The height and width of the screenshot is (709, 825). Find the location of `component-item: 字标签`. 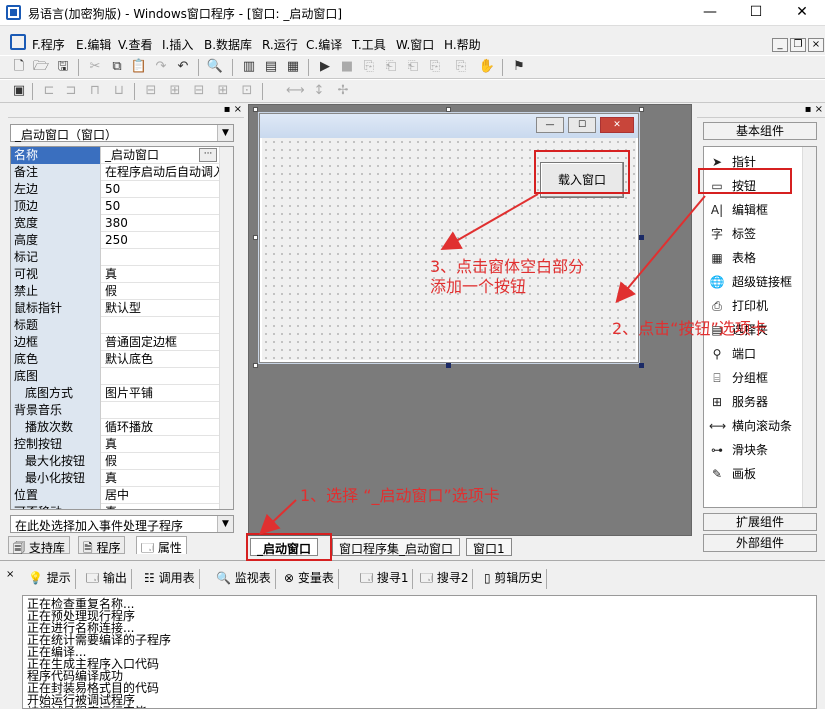

component-item: 字标签 is located at coordinates (754, 234).